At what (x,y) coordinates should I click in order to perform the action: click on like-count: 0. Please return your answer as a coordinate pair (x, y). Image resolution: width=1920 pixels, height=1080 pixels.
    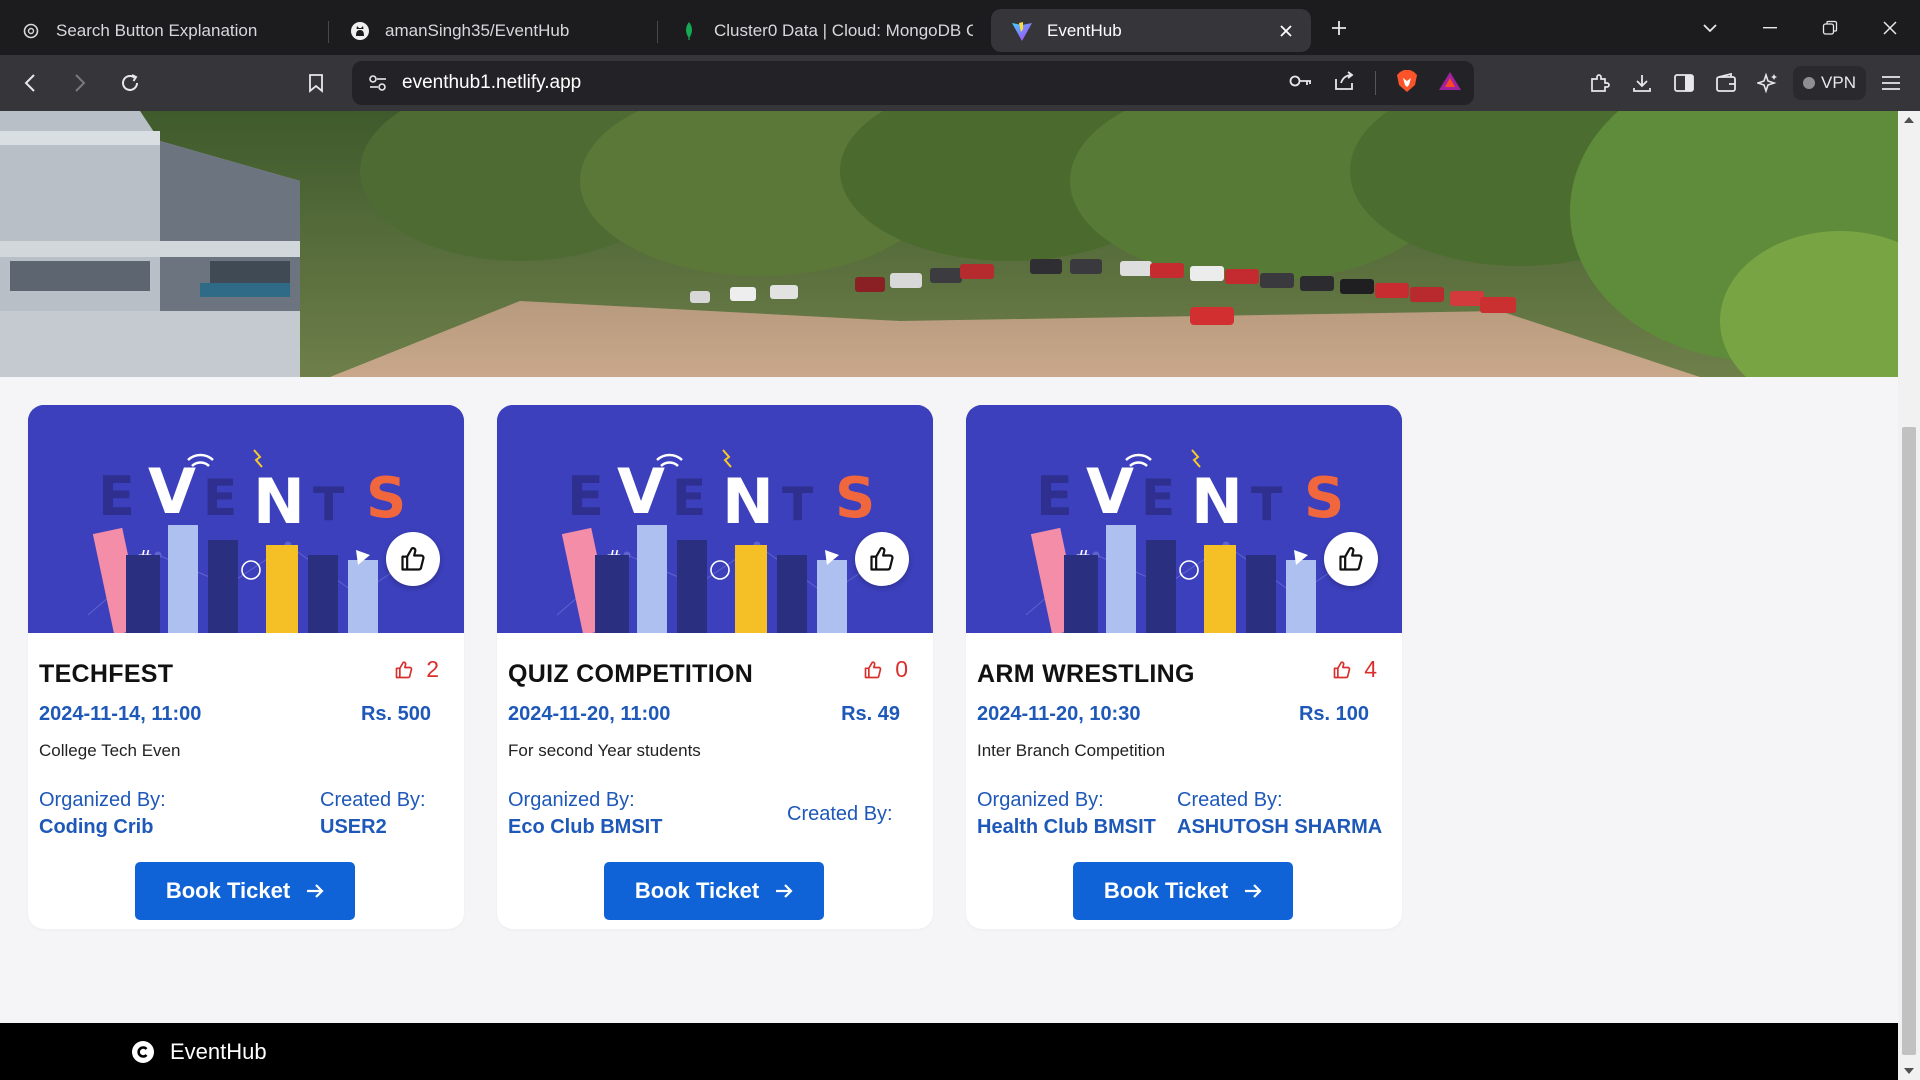
    Looking at the image, I should click on (885, 669).